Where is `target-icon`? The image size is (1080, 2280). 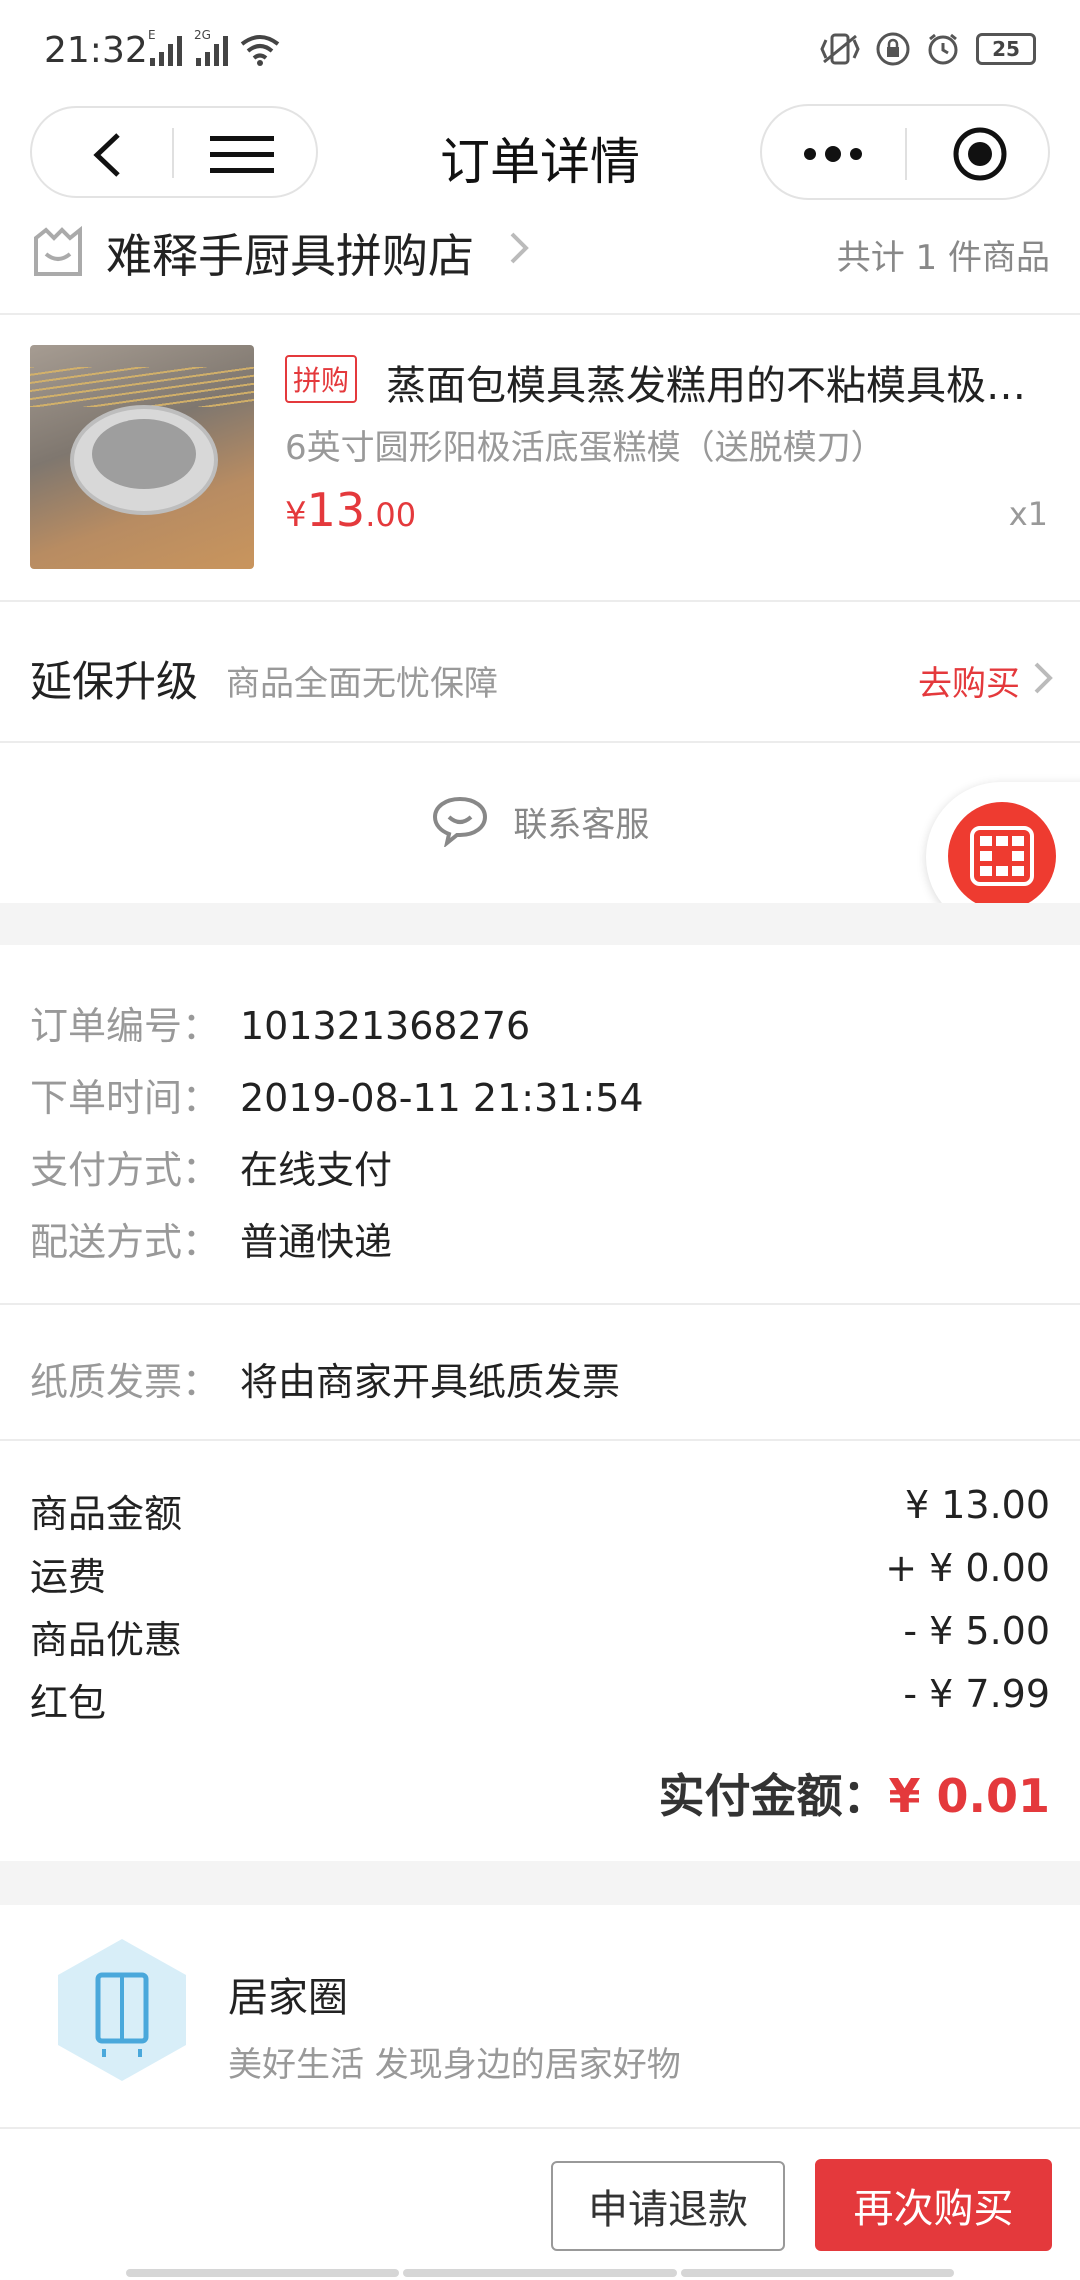 target-icon is located at coordinates (980, 154).